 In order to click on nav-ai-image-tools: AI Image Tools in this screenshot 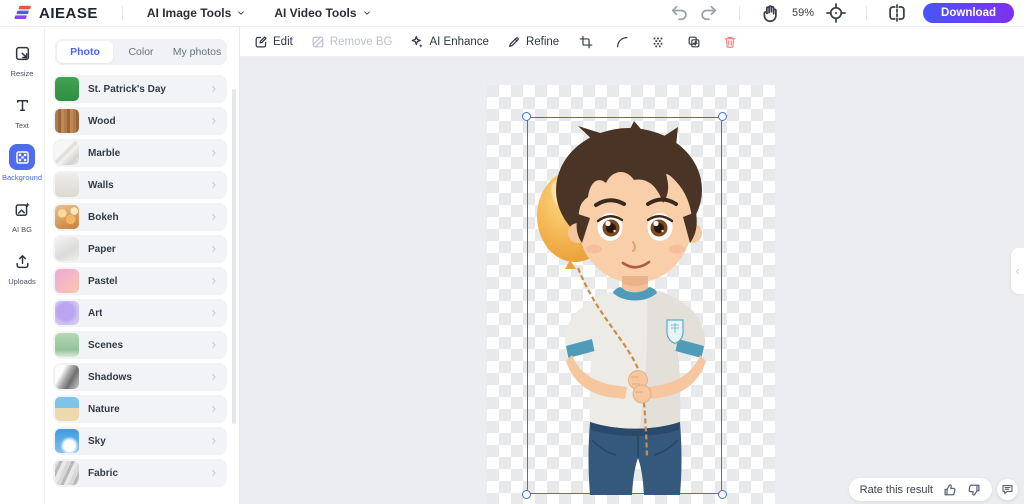, I will do `click(196, 13)`.